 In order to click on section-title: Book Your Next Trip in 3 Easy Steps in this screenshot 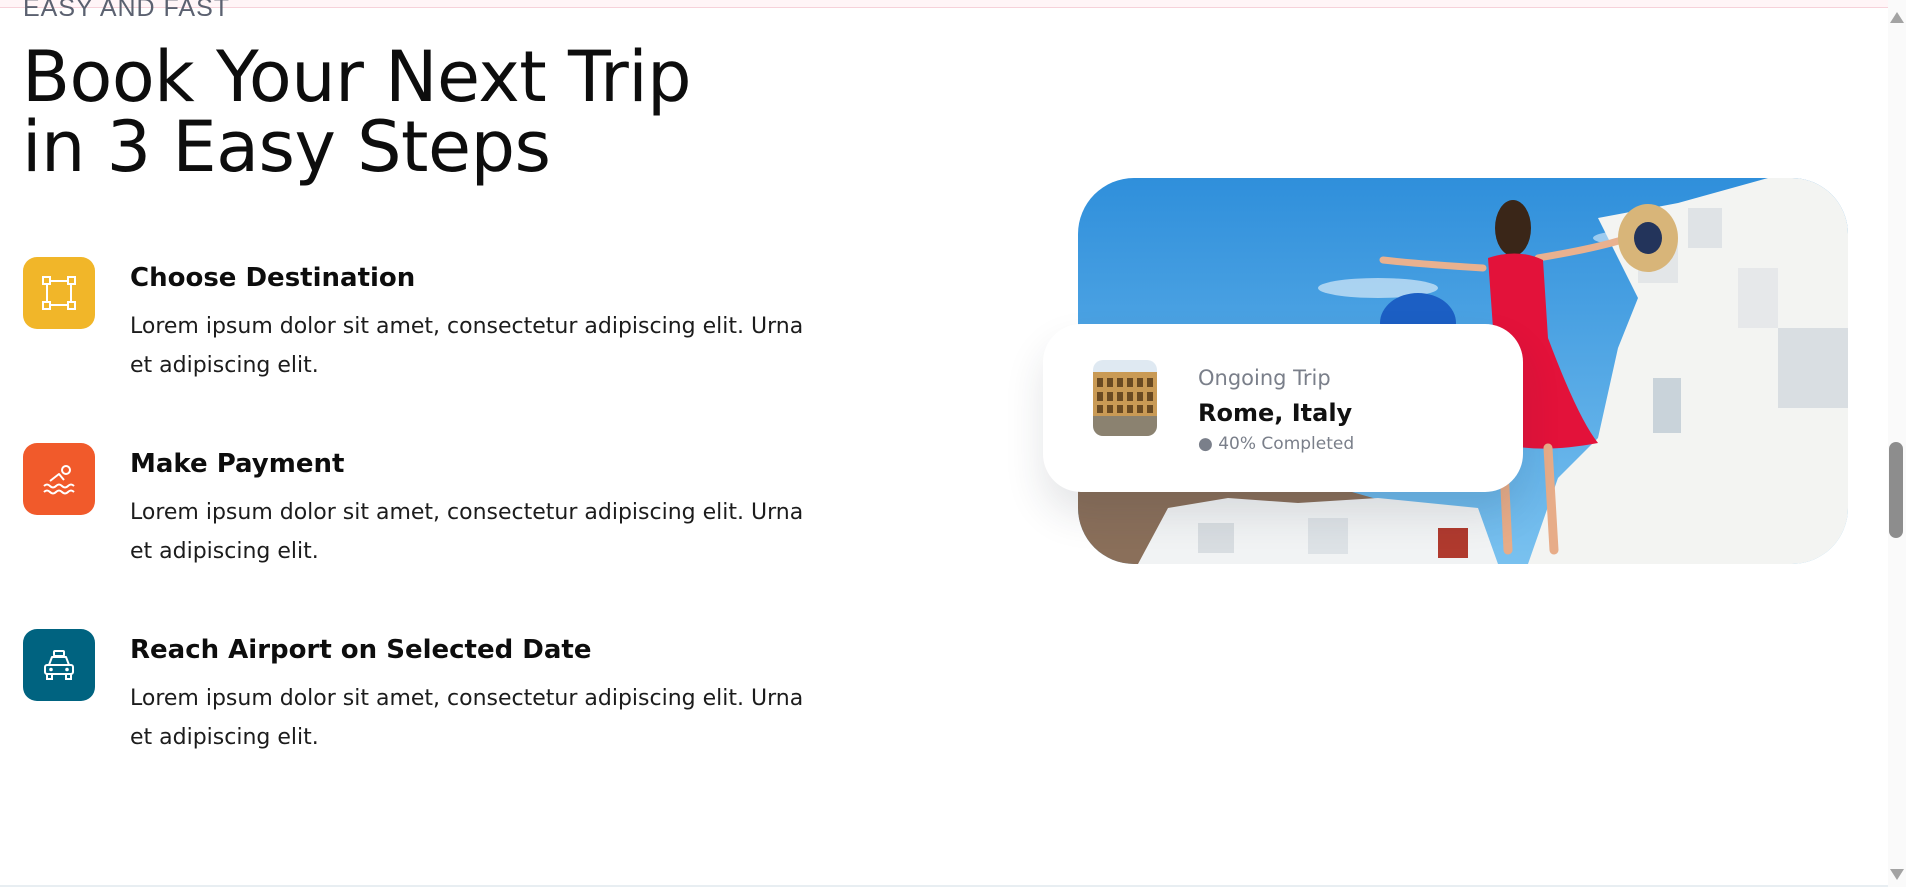, I will do `click(357, 112)`.